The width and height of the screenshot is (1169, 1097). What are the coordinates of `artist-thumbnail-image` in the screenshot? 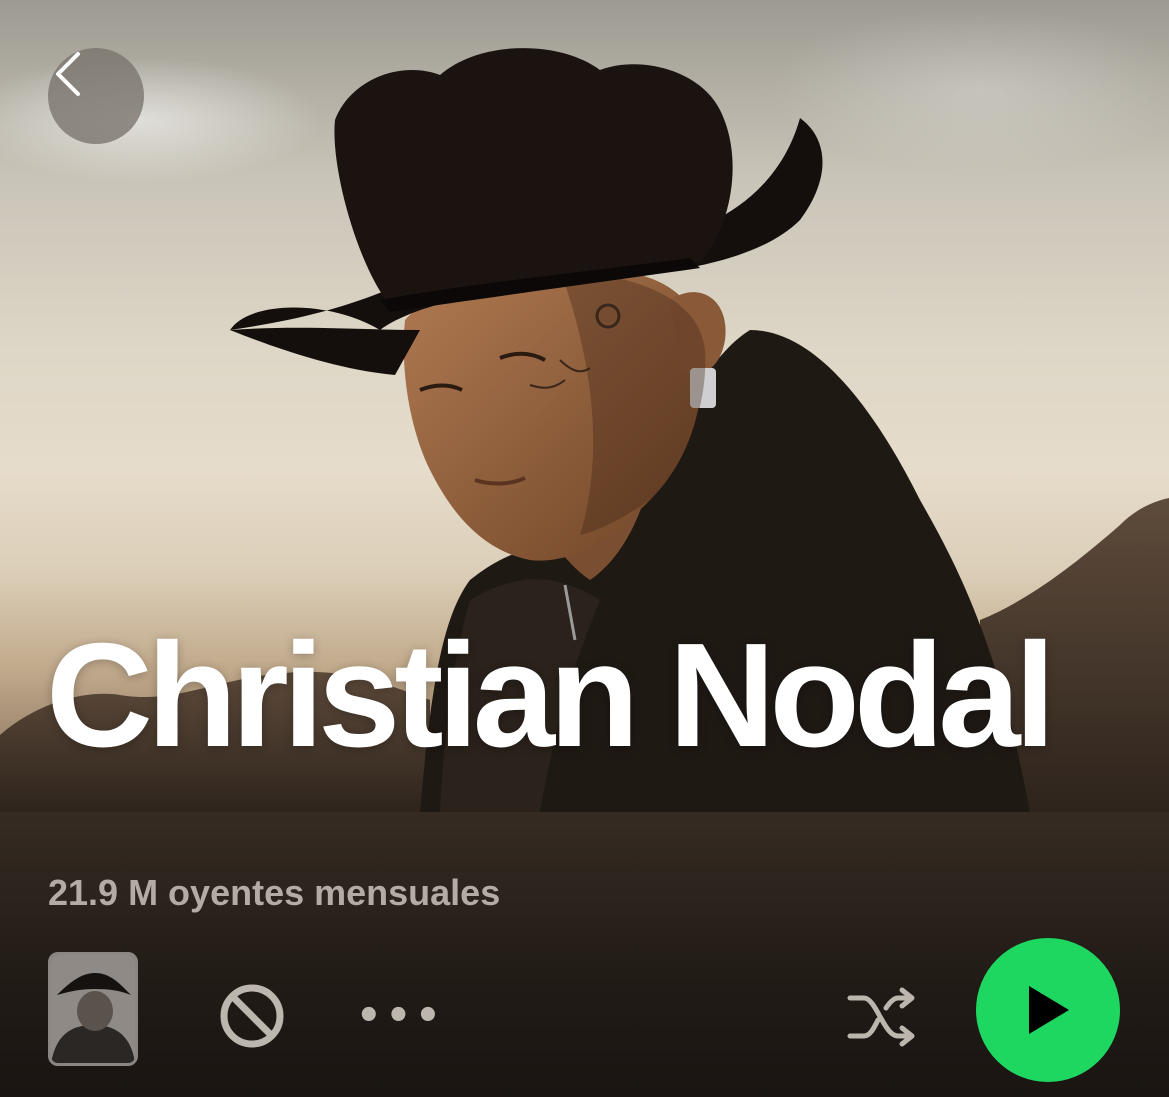 It's located at (93, 1009).